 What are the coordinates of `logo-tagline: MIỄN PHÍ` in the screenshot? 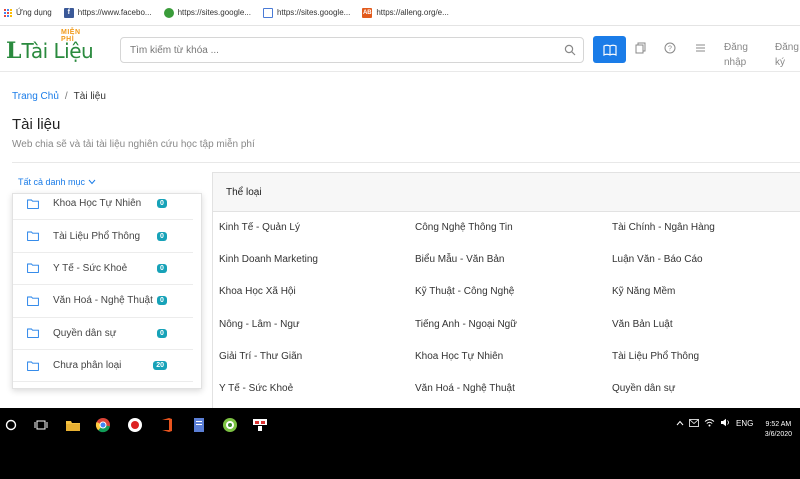 It's located at (71, 36).